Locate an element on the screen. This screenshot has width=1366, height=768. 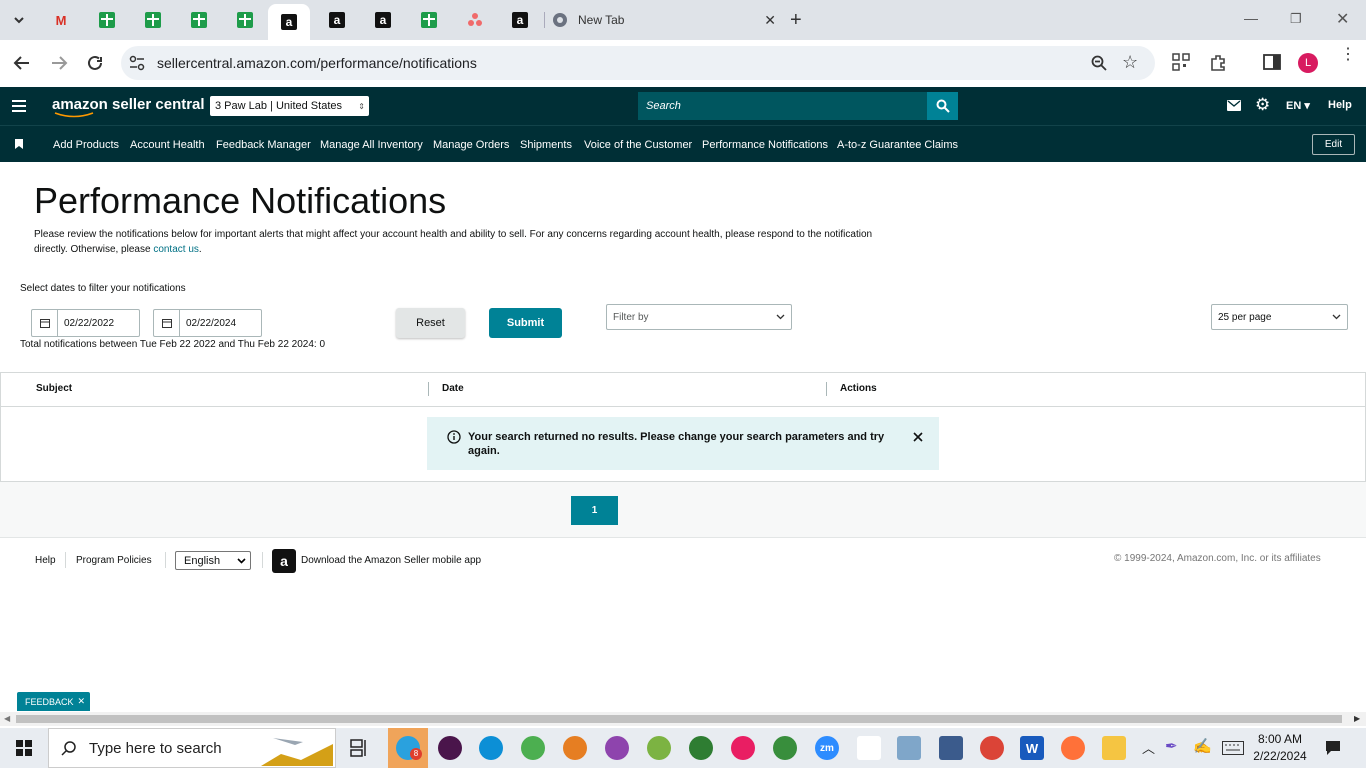
bookmark-icon is located at coordinates (19, 144).